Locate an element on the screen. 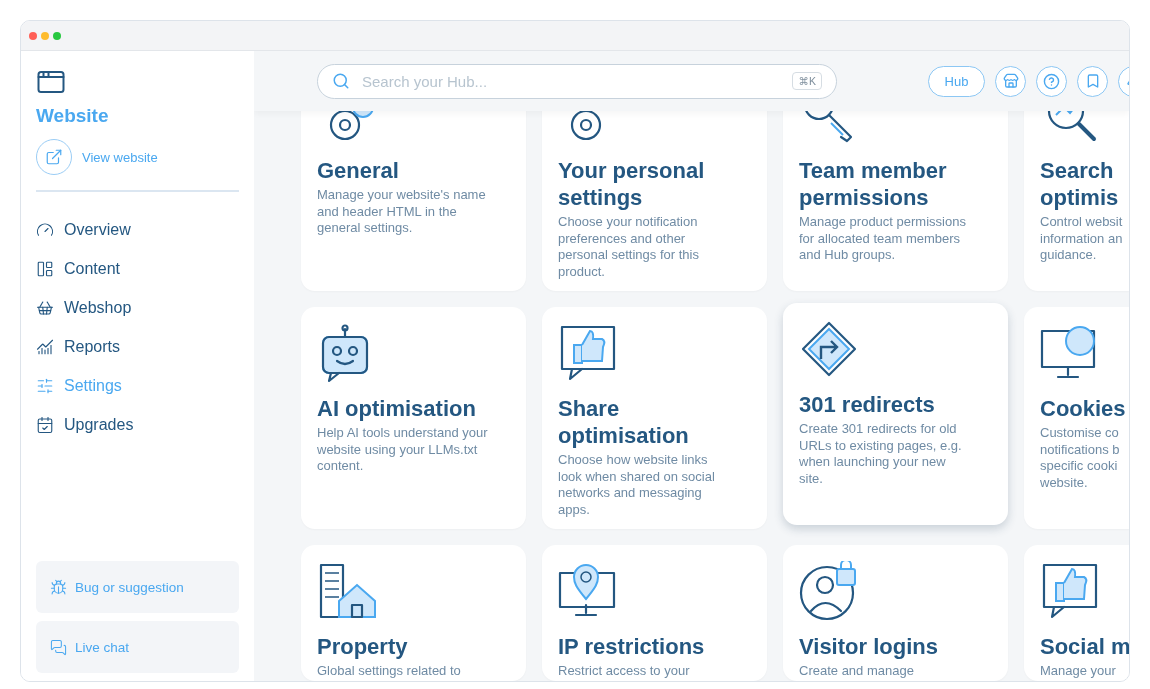  card-description: Choose your notification preferences and other personal settings for this product. is located at coordinates (629, 247).